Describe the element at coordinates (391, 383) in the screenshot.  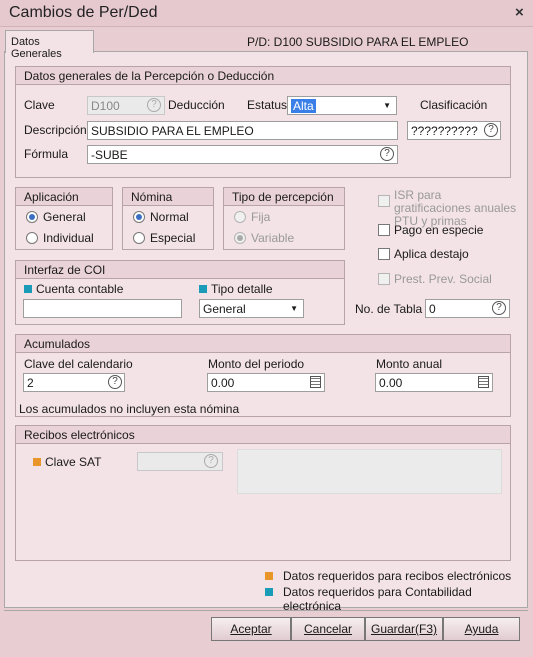
I see `monto-anual-value: 0.00` at that location.